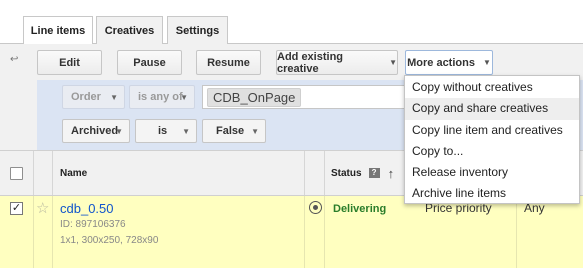 The width and height of the screenshot is (583, 268). What do you see at coordinates (109, 240) in the screenshot?
I see `line-item-sizes: 1x1, 300x250, 728x90` at bounding box center [109, 240].